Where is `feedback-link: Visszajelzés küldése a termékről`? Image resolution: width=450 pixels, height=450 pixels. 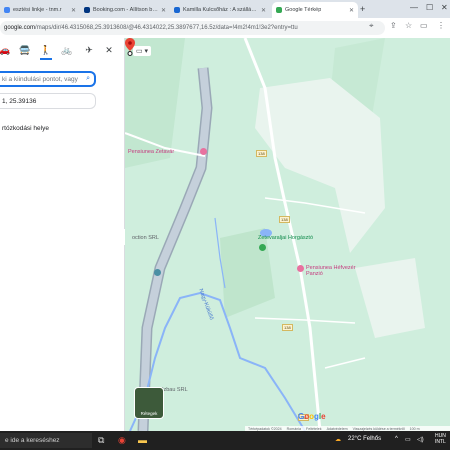
feedback-link: Visszajelzés küldése a termékről is located at coordinates (379, 429).